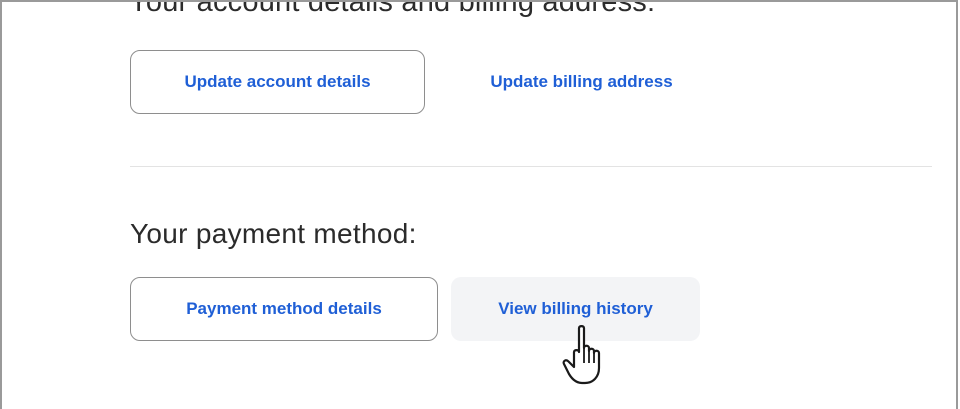  I want to click on section-divider, so click(531, 166).